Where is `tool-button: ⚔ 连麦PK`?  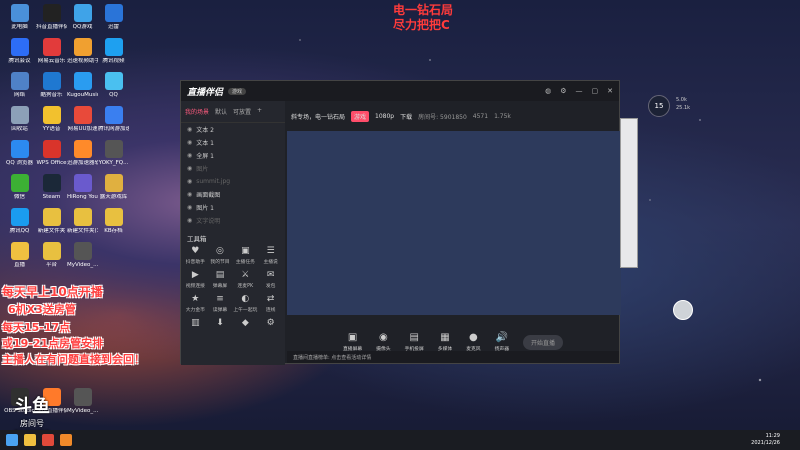
tool-button: ⚔ 连麦PK is located at coordinates (245, 279).